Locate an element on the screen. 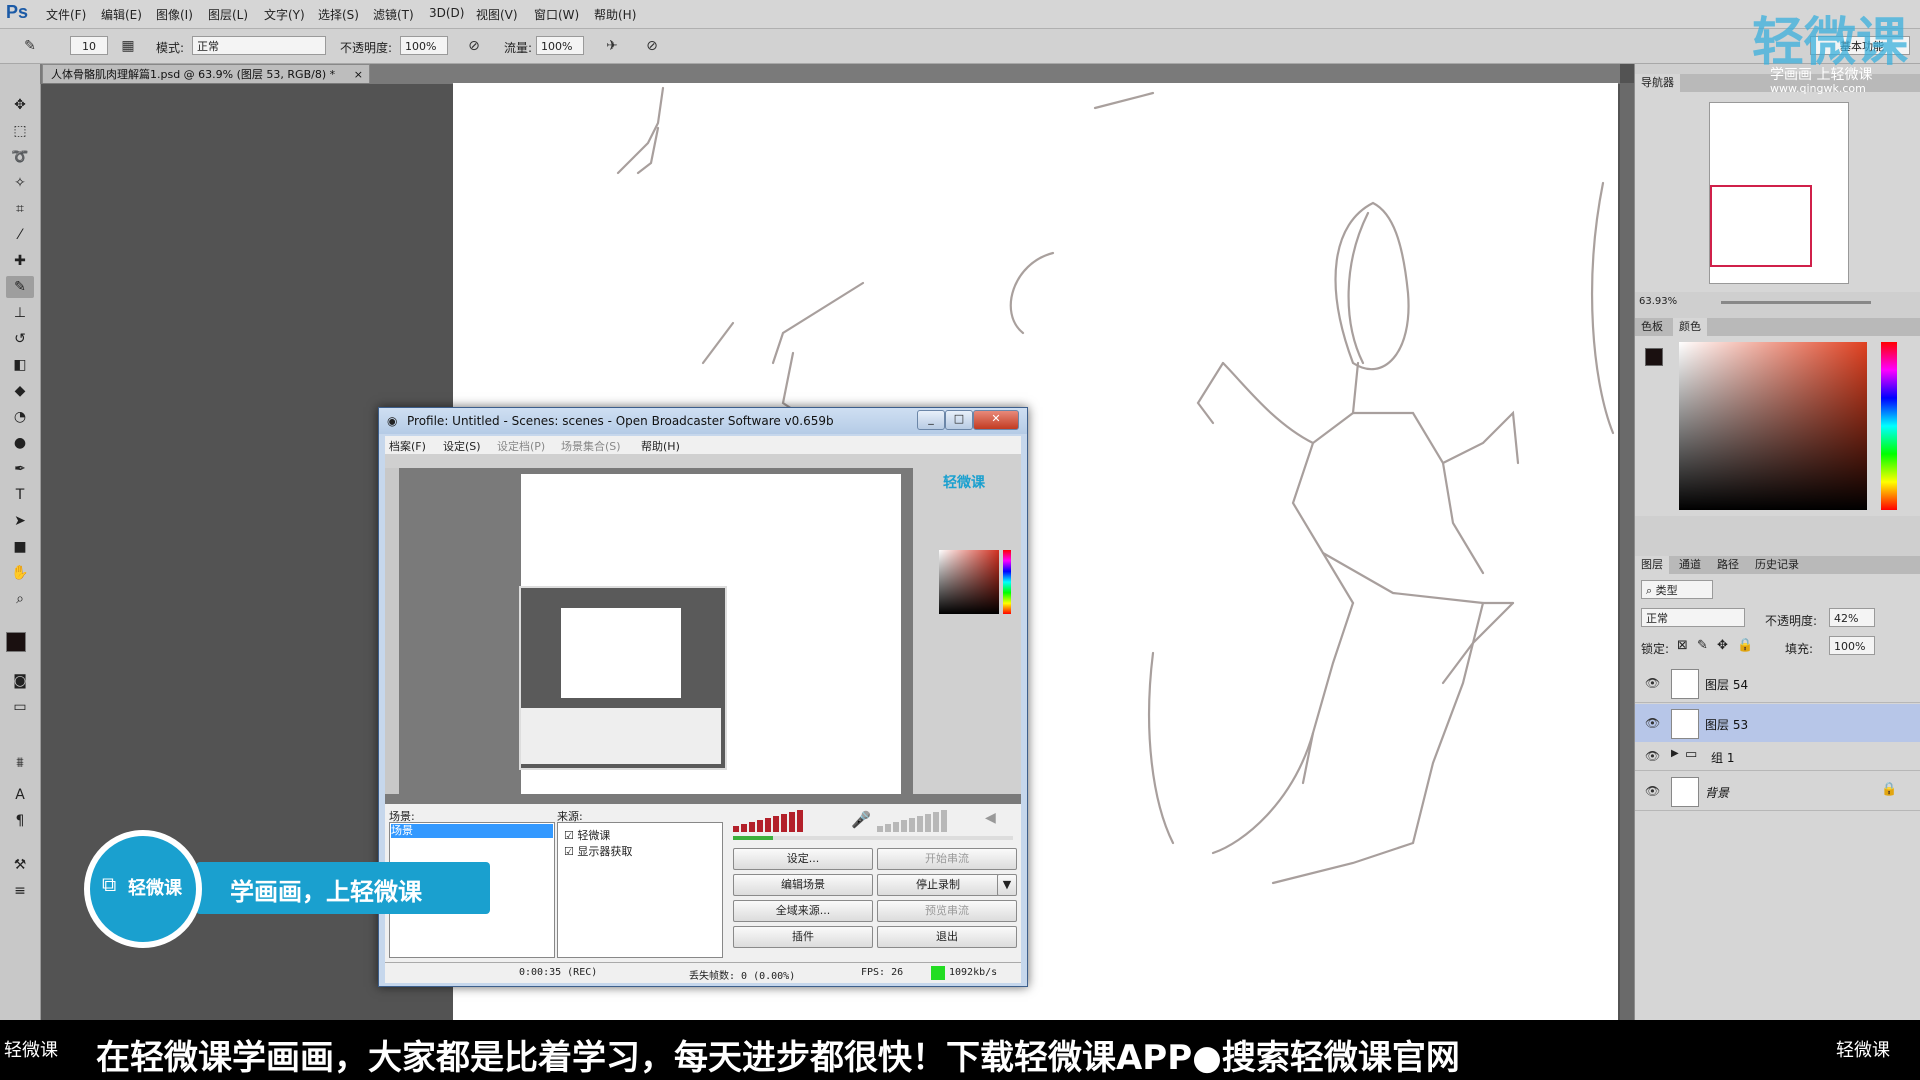 The image size is (1920, 1080). quick-mask-icon: ◙ is located at coordinates (20, 681).